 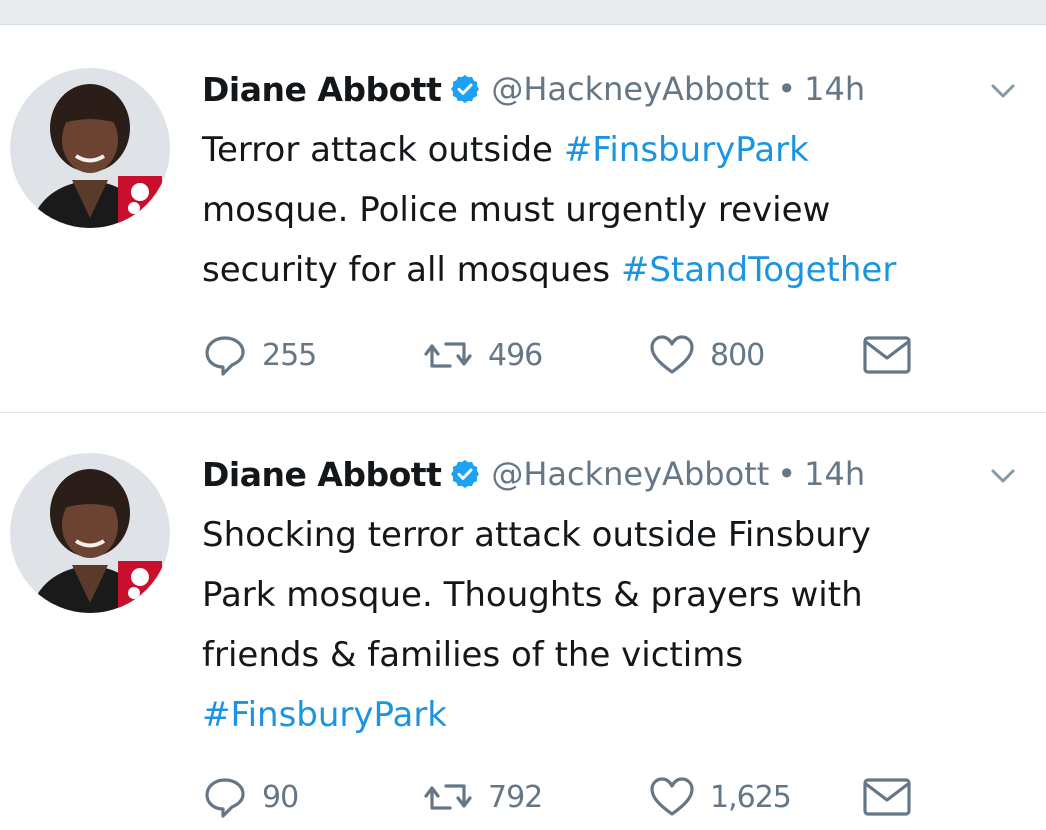 I want to click on reply-button: 255, so click(x=259, y=355).